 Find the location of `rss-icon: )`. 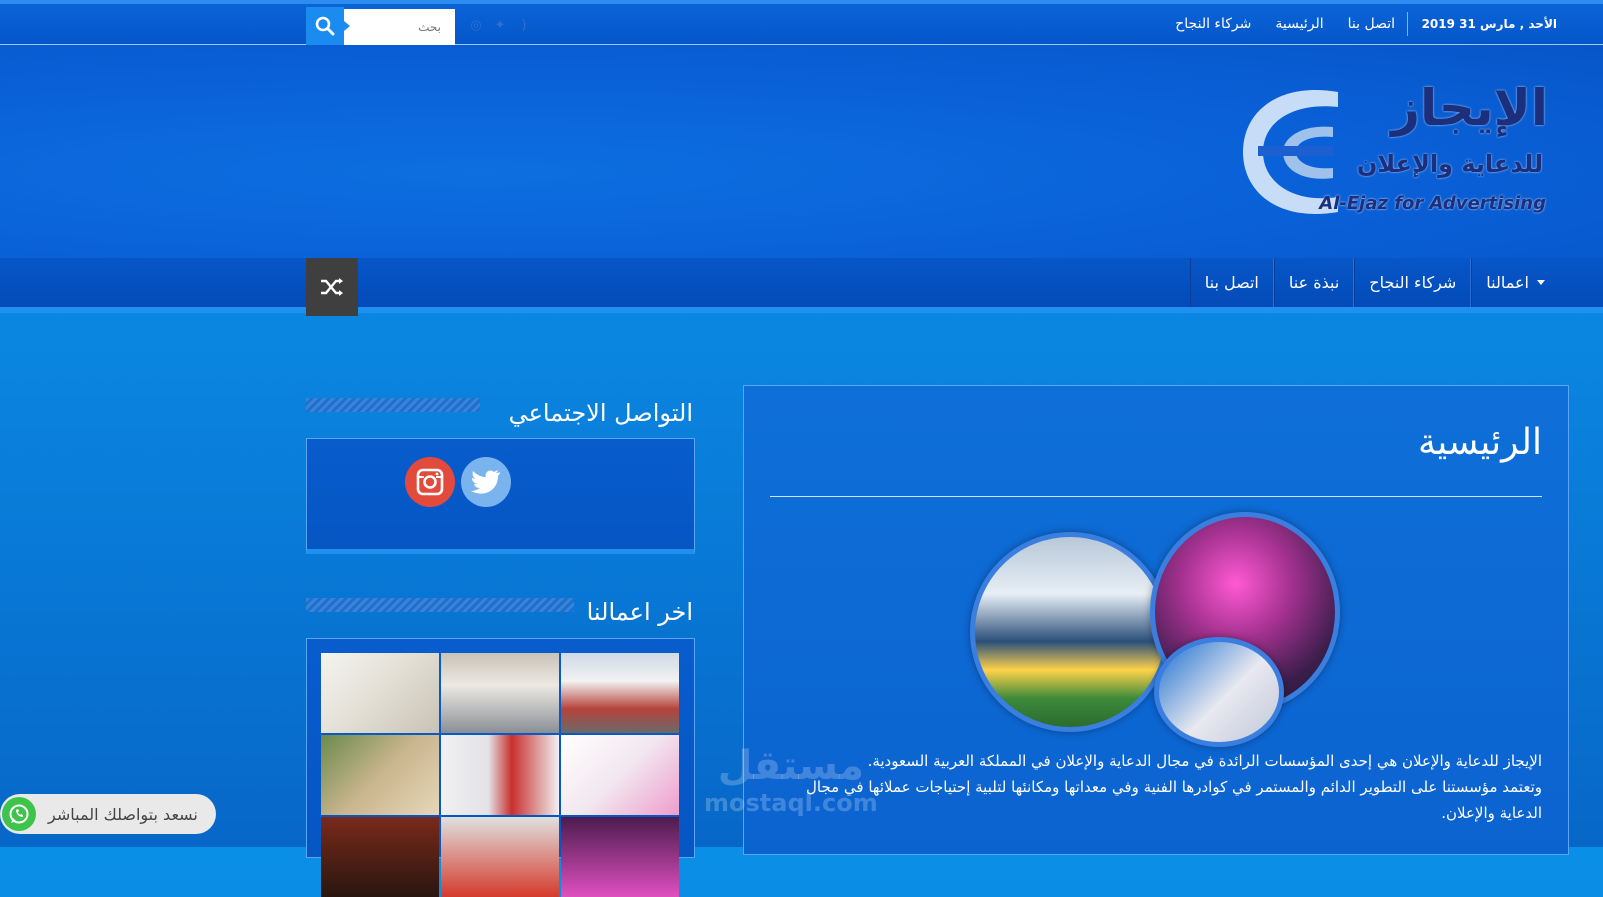

rss-icon: ) is located at coordinates (524, 25).